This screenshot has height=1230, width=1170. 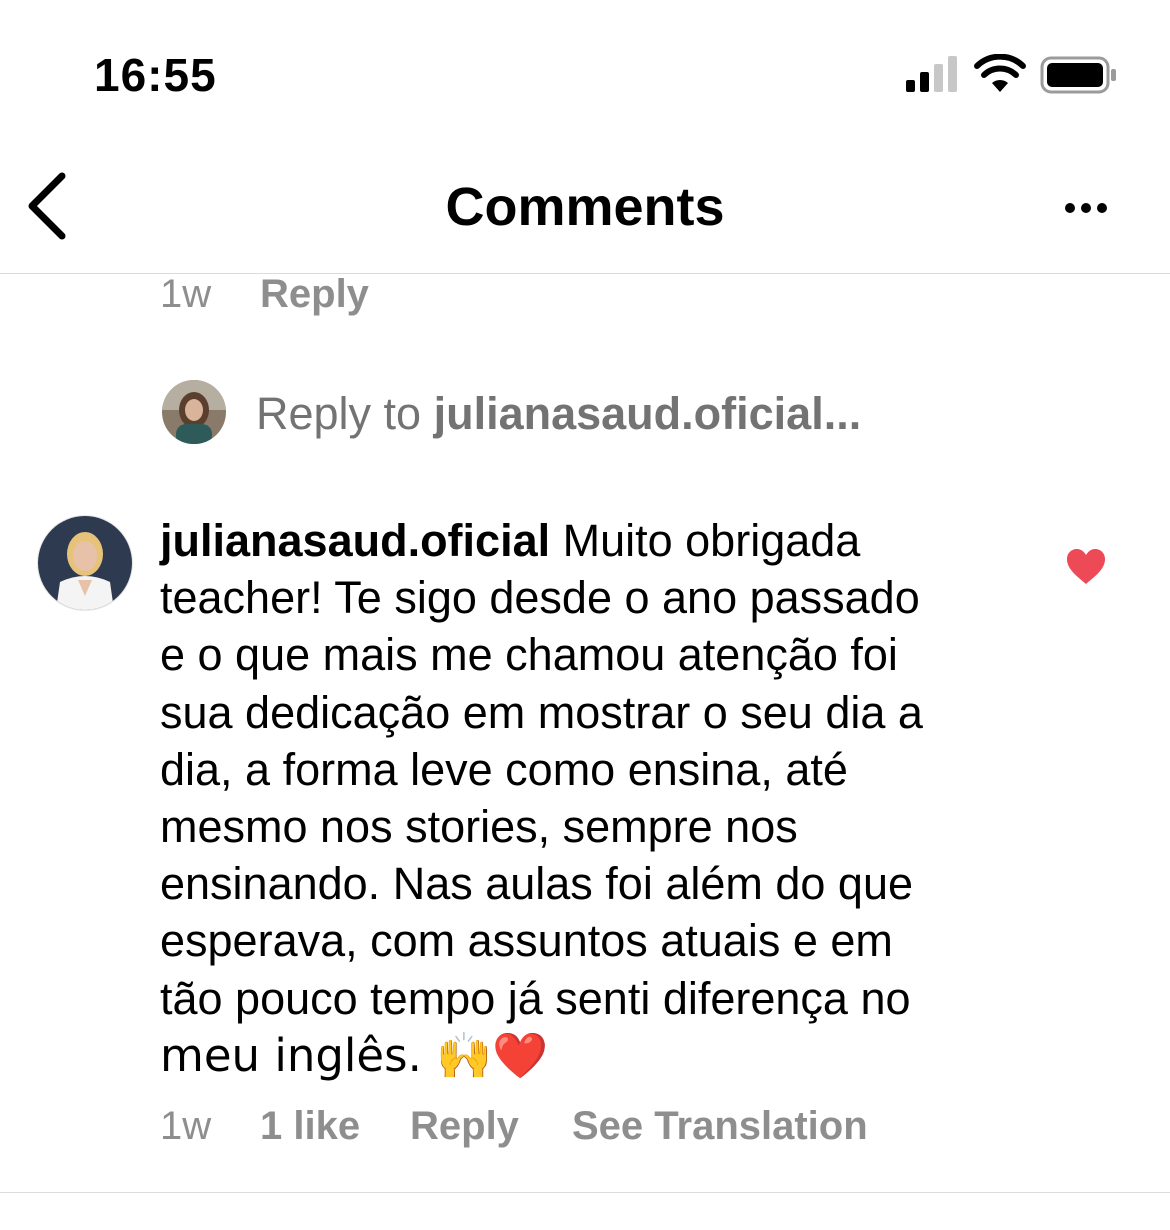 What do you see at coordinates (526, 941) in the screenshot?
I see `comment-line: esperava, com assuntos atuais e em` at bounding box center [526, 941].